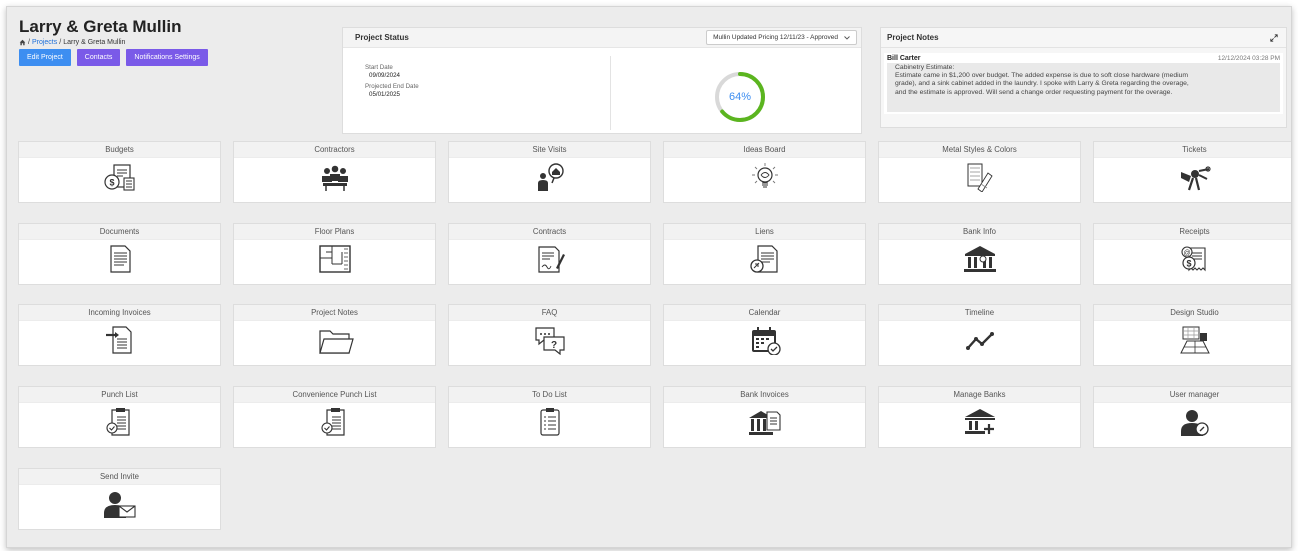 This screenshot has width=1298, height=551. Describe the element at coordinates (1274, 37) in the screenshot. I see `expand-icon` at that location.